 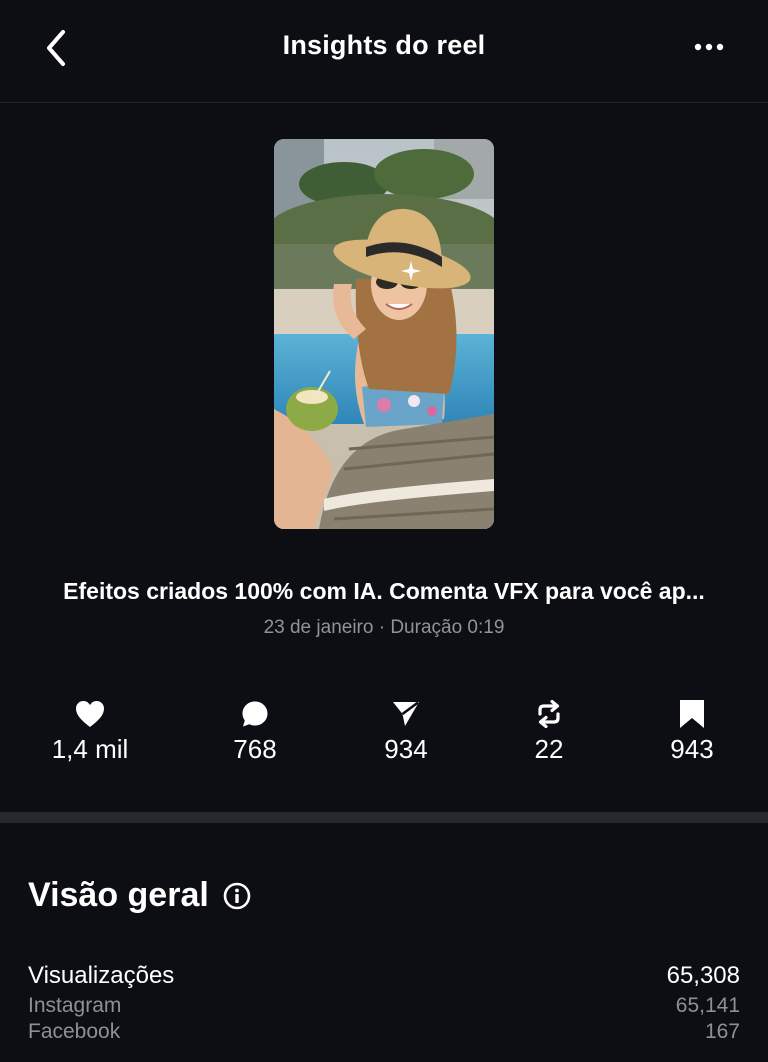 What do you see at coordinates (692, 714) in the screenshot?
I see `bookmark-icon` at bounding box center [692, 714].